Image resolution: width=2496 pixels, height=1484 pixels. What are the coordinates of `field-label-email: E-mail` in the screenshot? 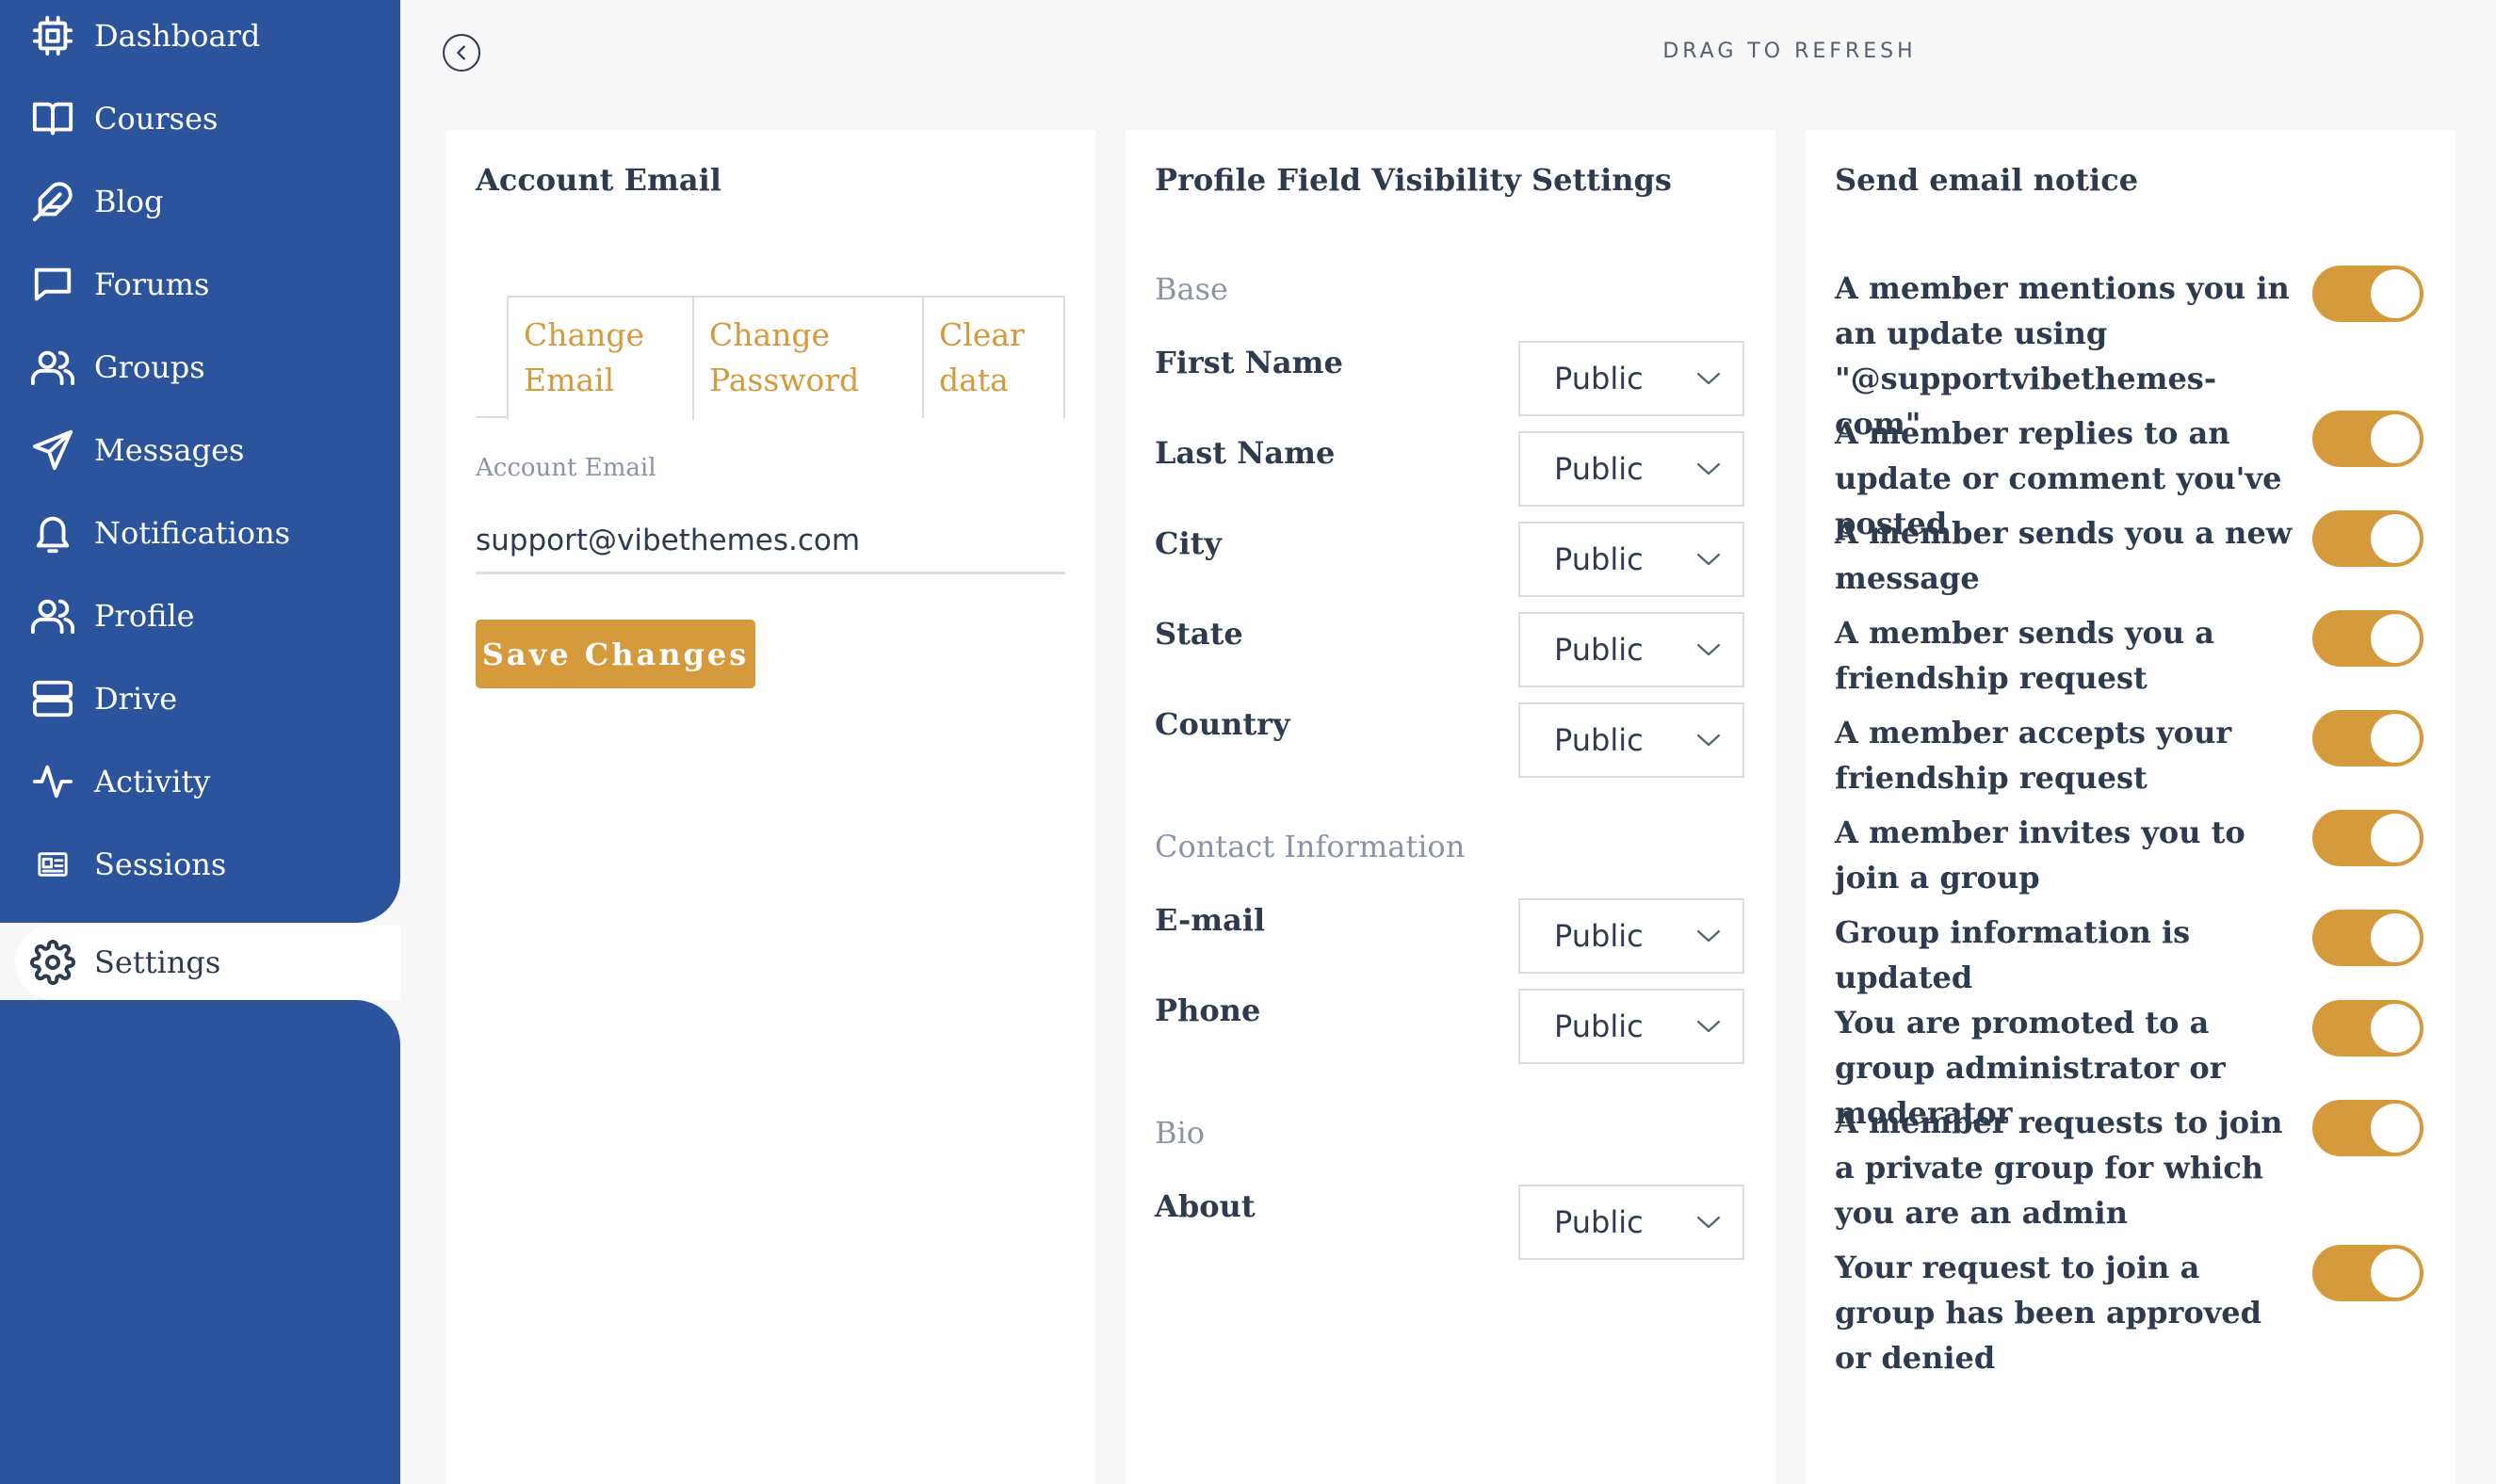 It's located at (1210, 920).